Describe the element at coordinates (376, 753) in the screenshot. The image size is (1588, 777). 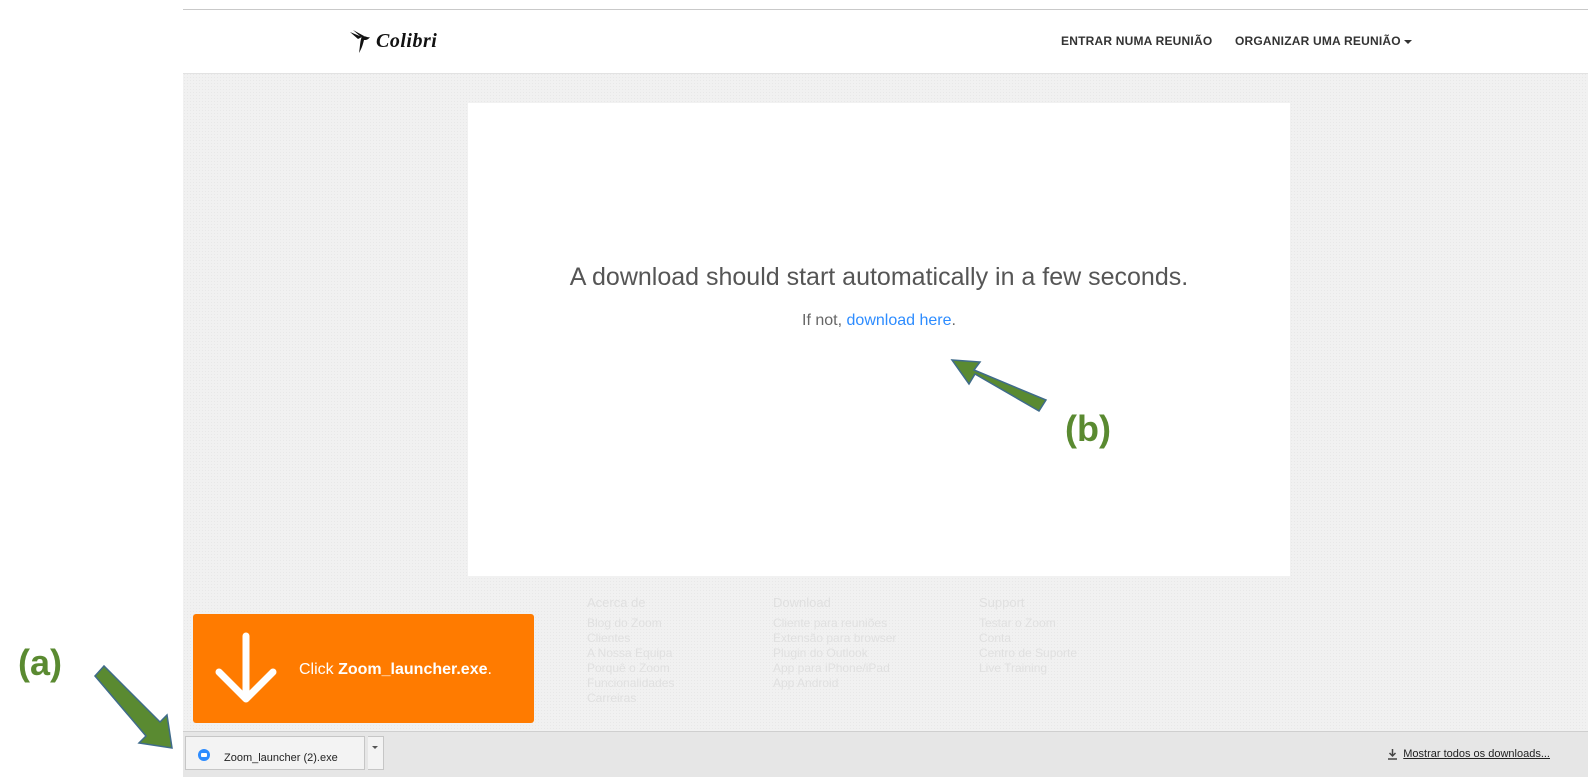
I see `download-item-menu-button` at that location.